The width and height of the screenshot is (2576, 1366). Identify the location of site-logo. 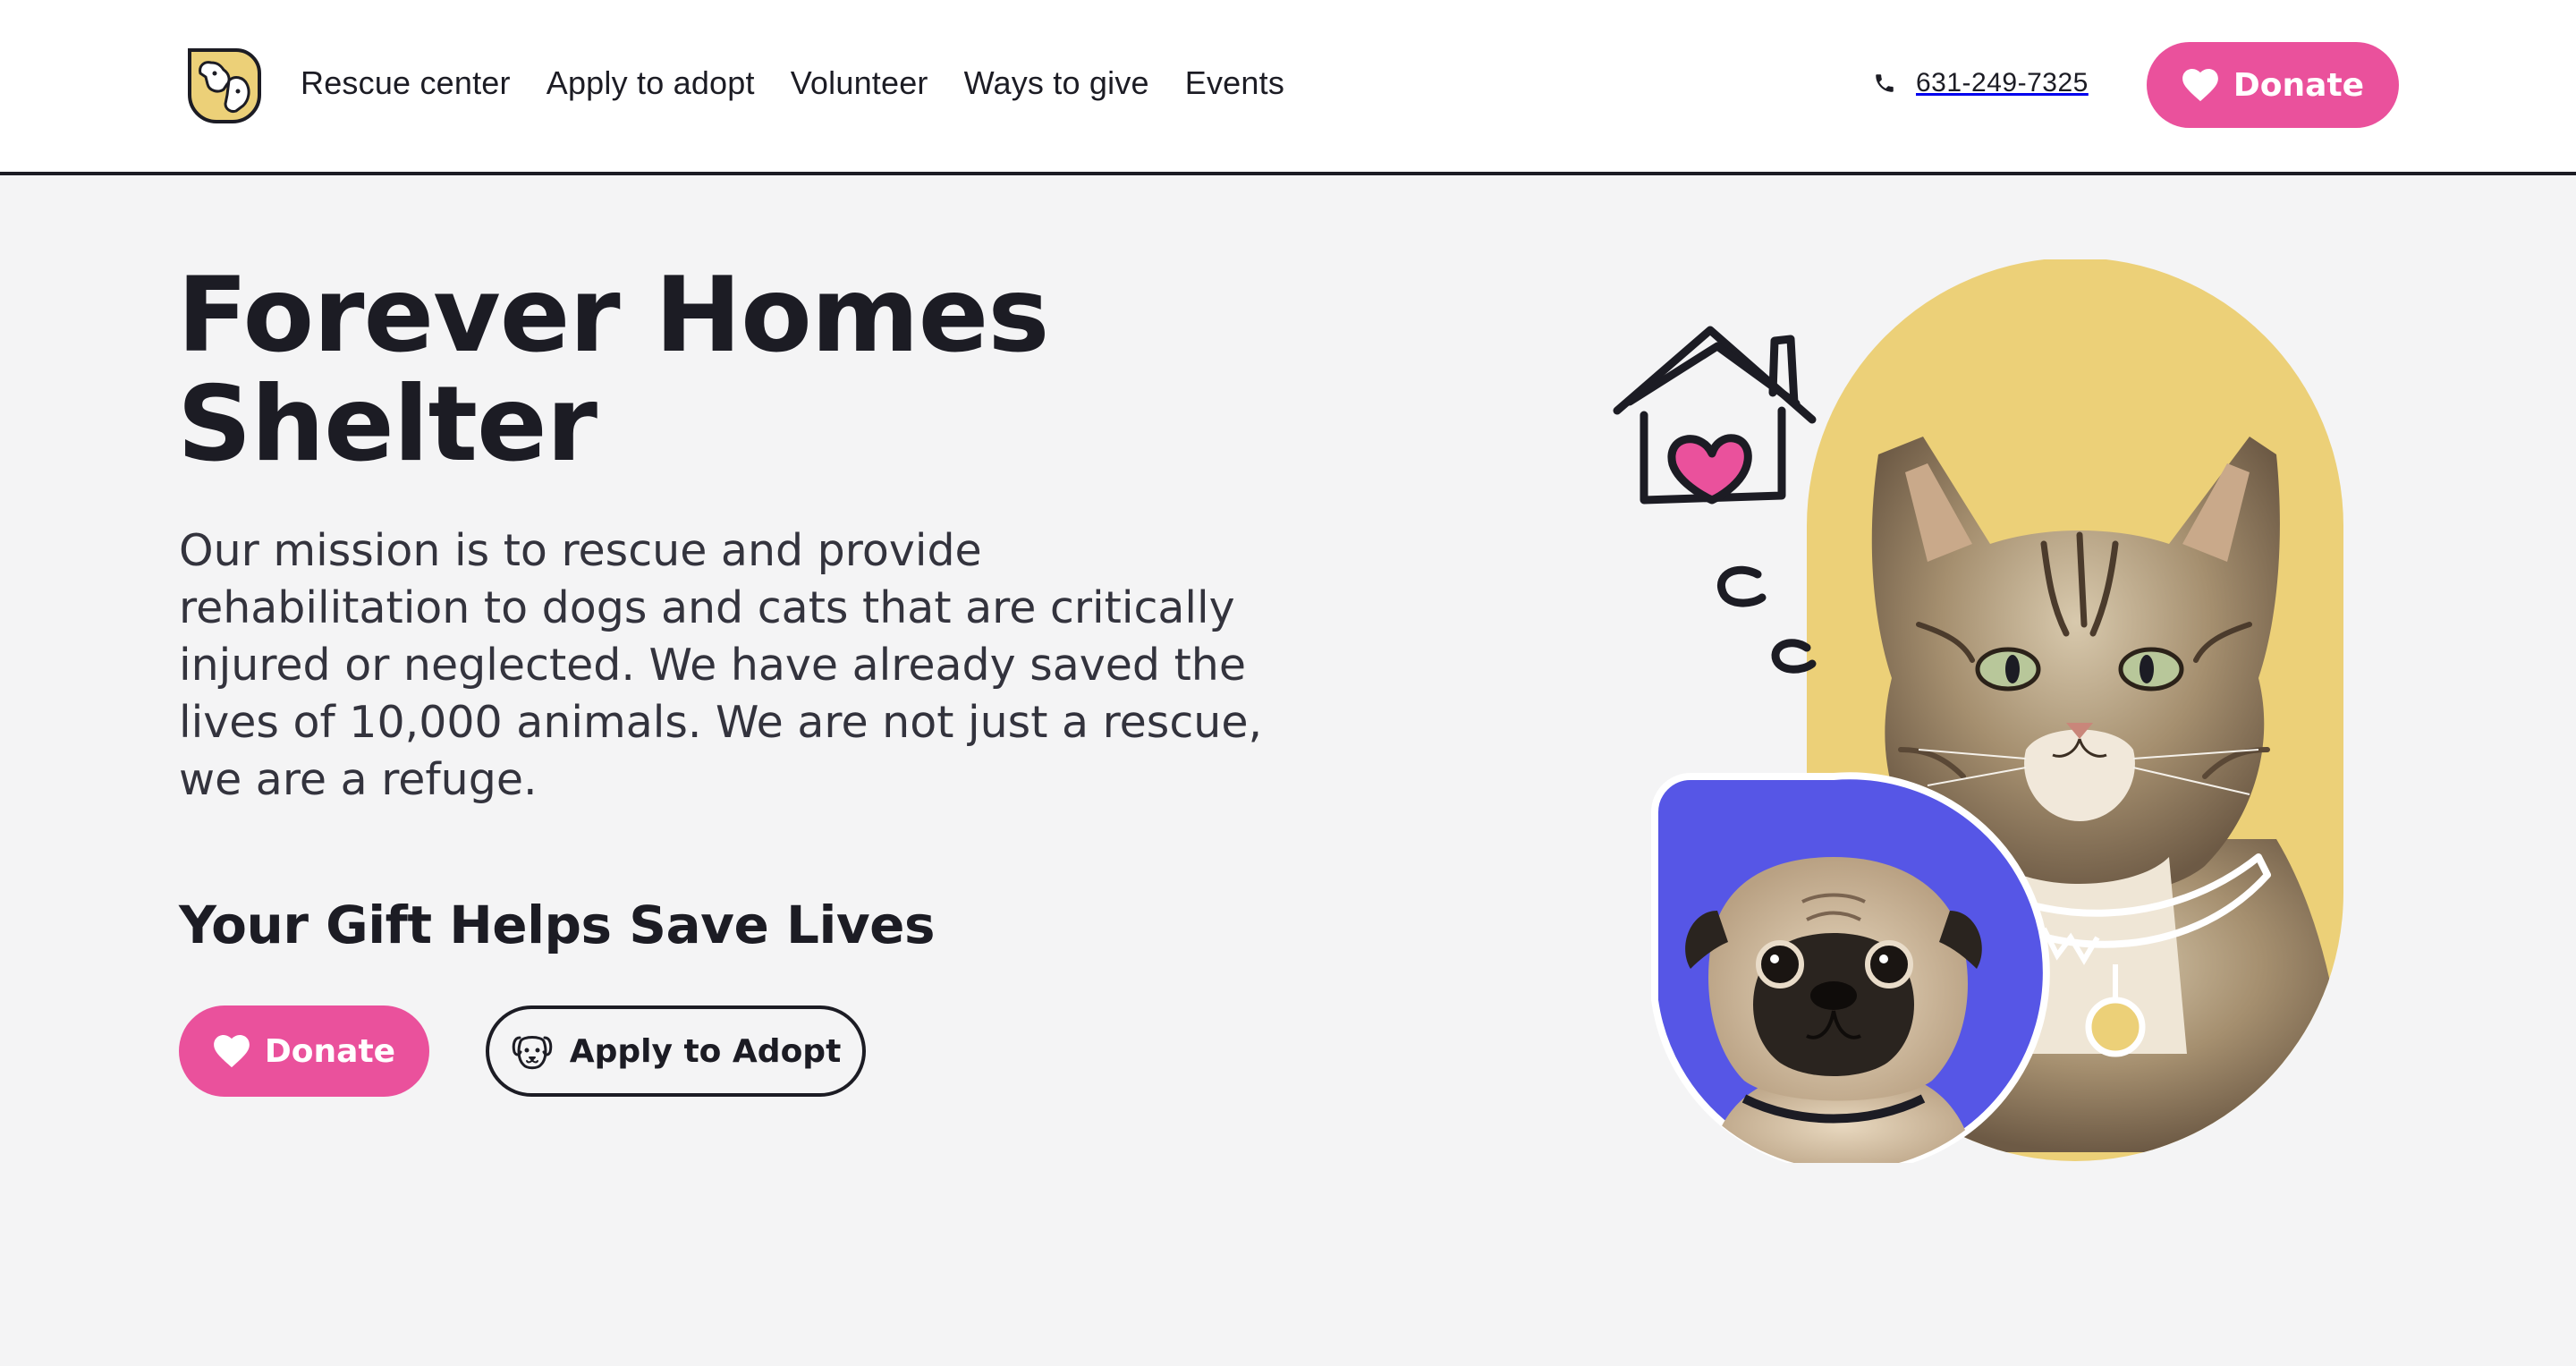
(222, 84).